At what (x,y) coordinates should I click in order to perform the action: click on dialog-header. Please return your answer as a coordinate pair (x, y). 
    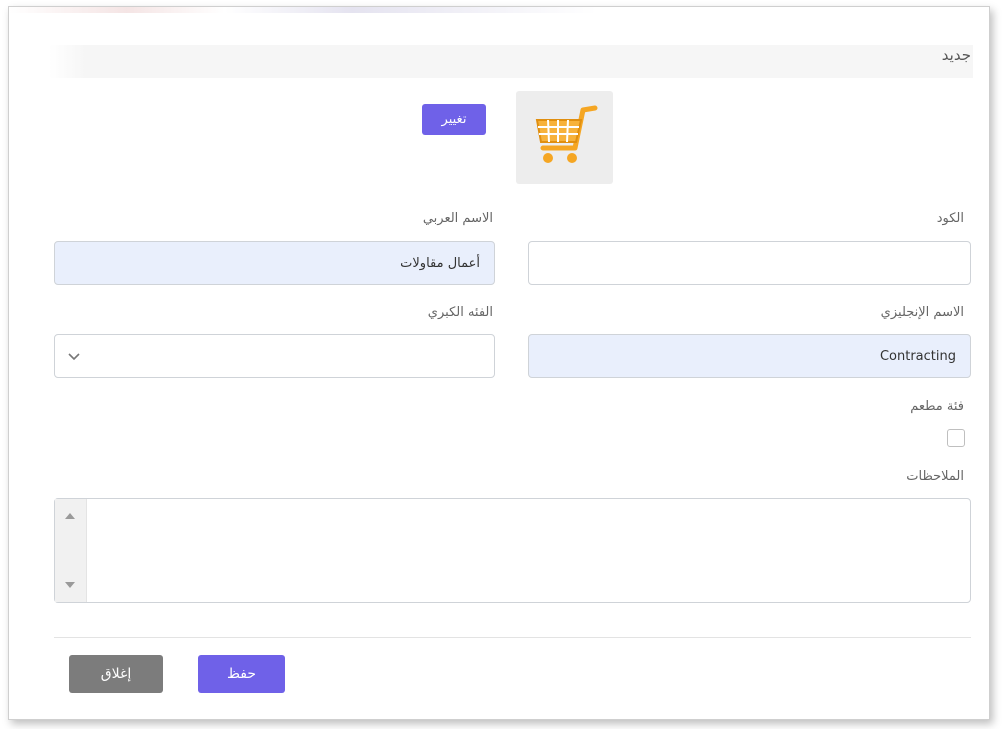
    Looking at the image, I should click on (511, 61).